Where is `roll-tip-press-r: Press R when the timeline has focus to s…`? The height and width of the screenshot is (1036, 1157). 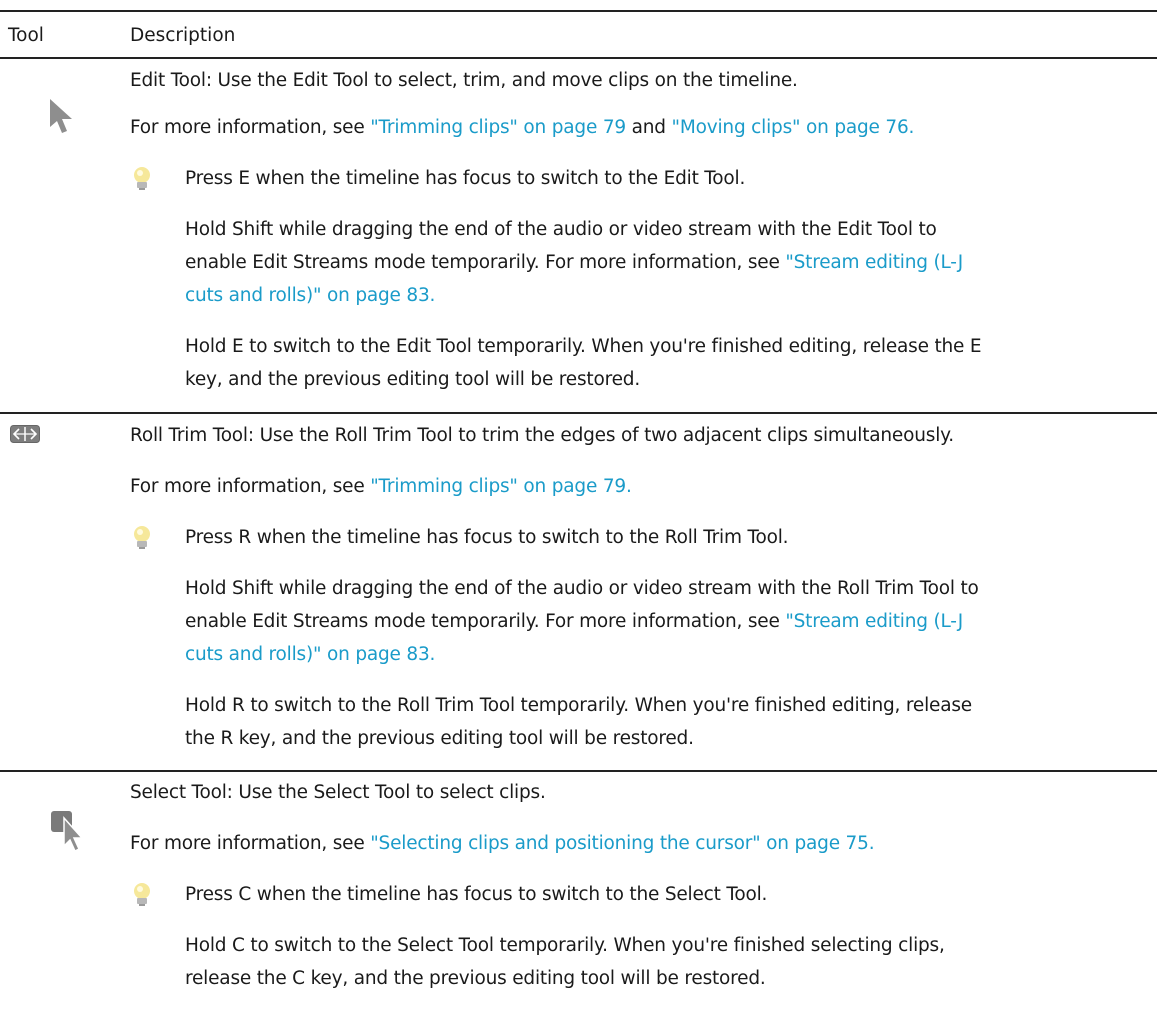
roll-tip-press-r: Press R when the timeline has focus to s… is located at coordinates (487, 537).